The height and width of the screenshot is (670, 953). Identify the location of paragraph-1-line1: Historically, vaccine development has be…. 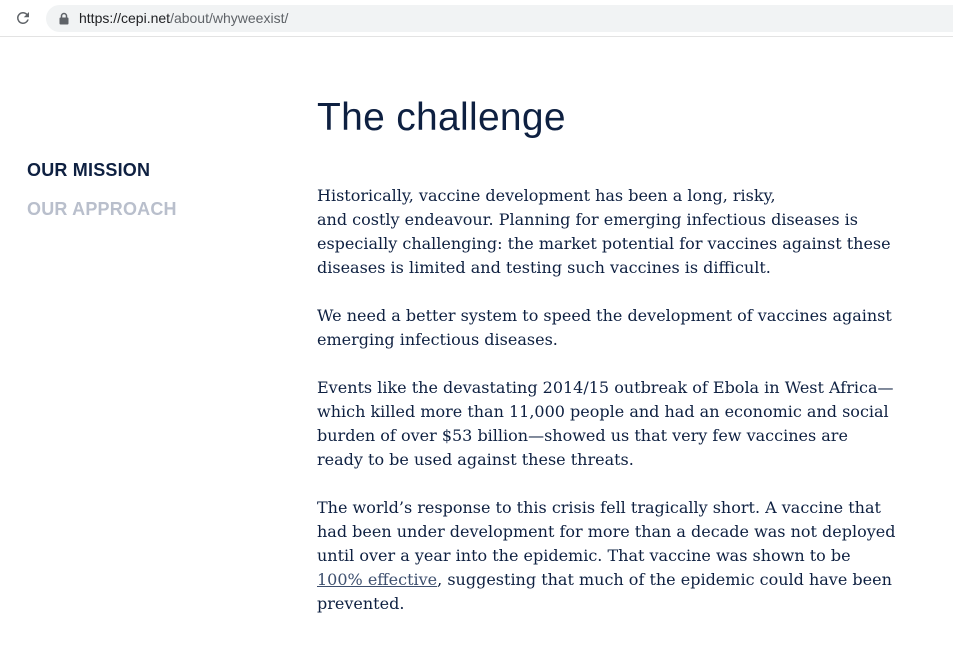
(546, 195).